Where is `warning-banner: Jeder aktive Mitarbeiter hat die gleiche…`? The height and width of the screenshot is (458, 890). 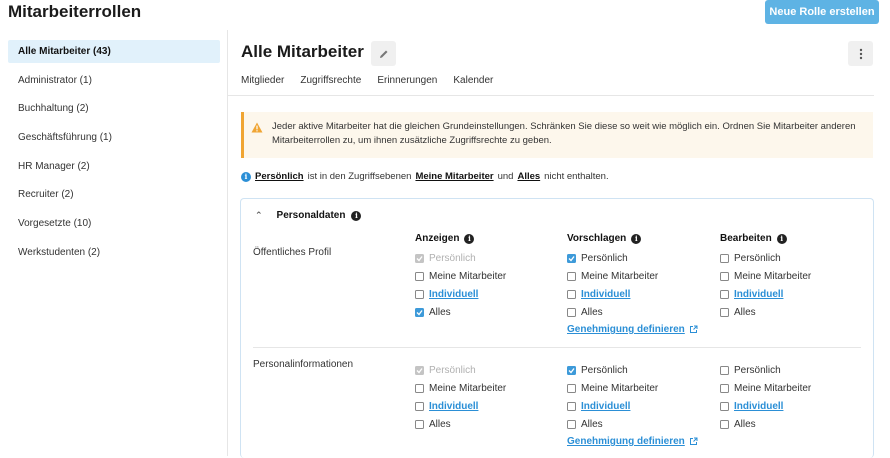 warning-banner: Jeder aktive Mitarbeiter hat die gleiche… is located at coordinates (557, 135).